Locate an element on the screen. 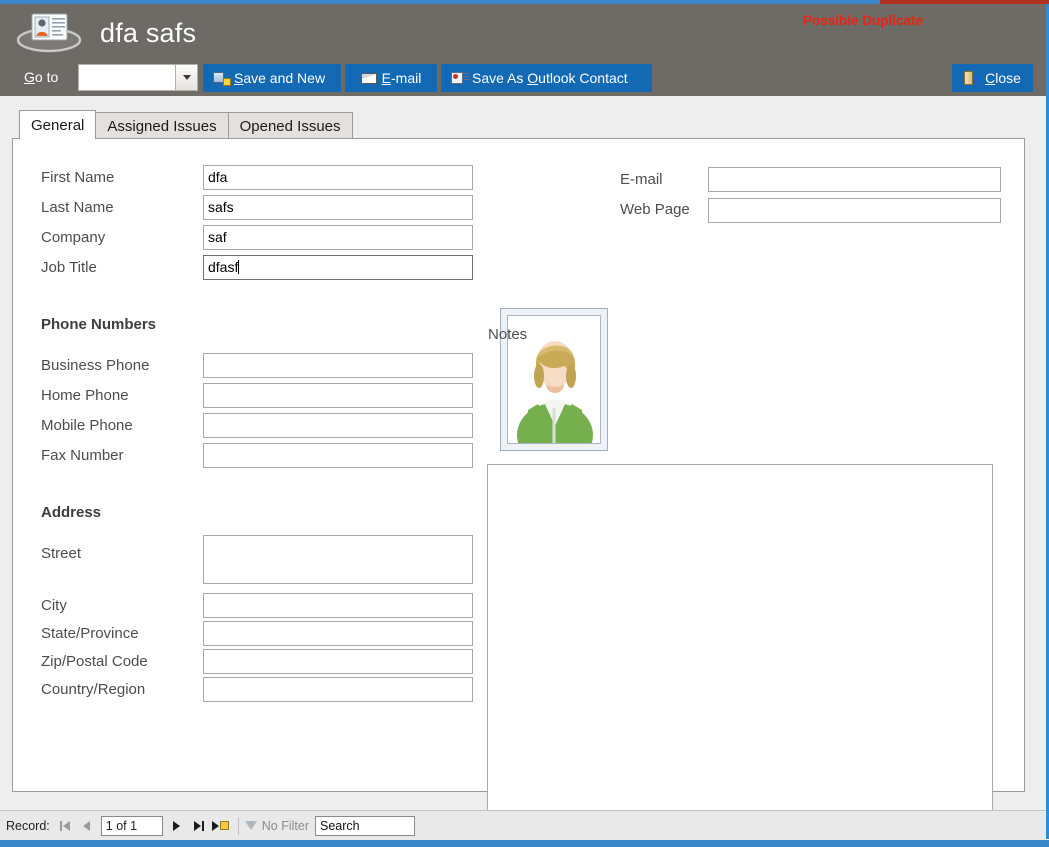 The width and height of the screenshot is (1049, 847). company-label: Company is located at coordinates (73, 237).